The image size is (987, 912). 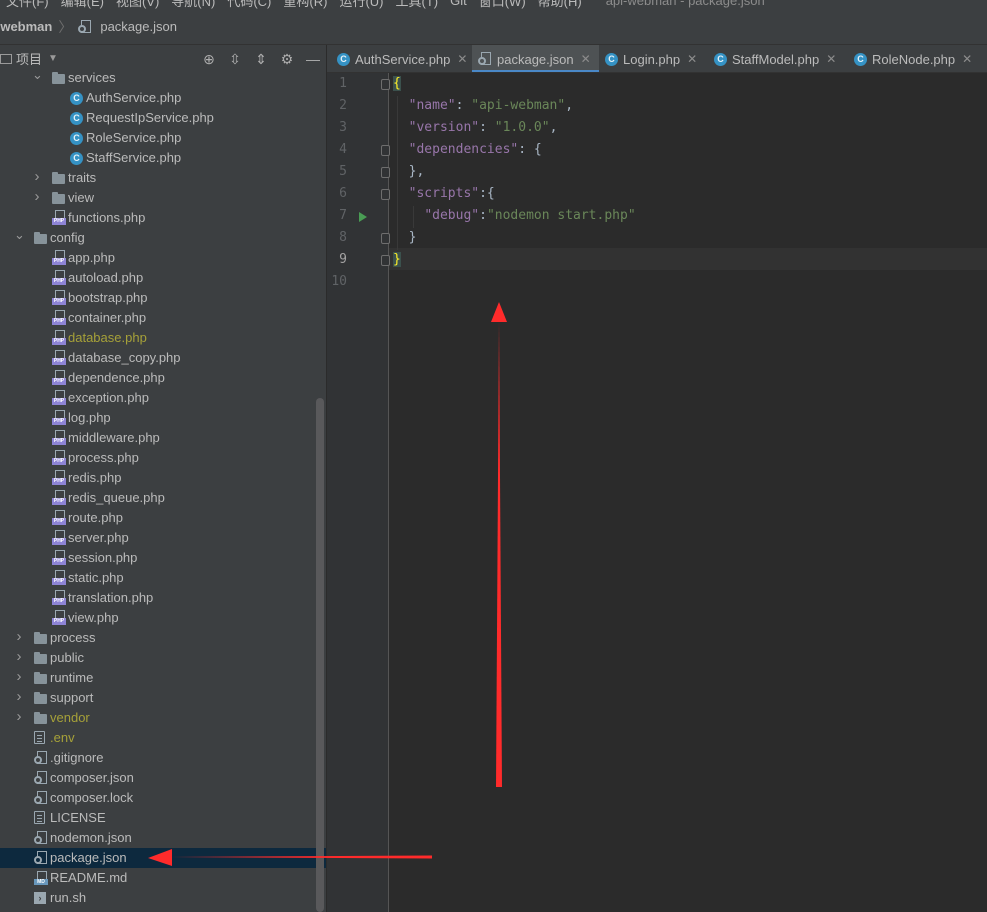 I want to click on tree-file: PHP redis.php, so click(x=163, y=478).